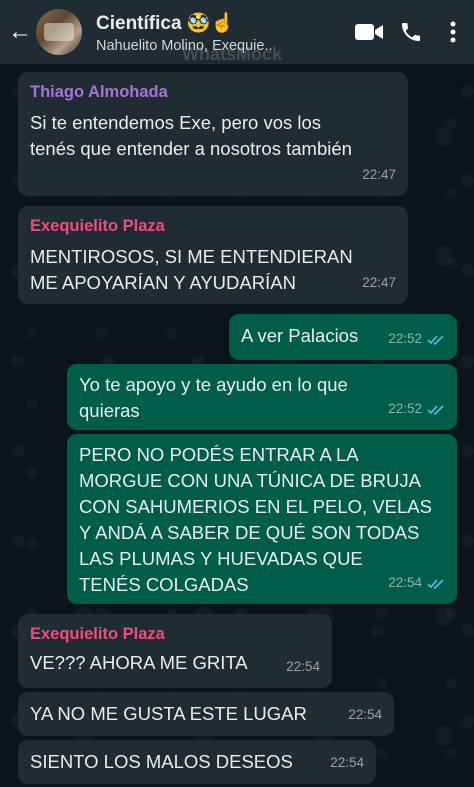 Image resolution: width=474 pixels, height=787 pixels. What do you see at coordinates (250, 480) in the screenshot?
I see `message-line: MORGUE CON UNA TÚNICA DE BRUJA` at bounding box center [250, 480].